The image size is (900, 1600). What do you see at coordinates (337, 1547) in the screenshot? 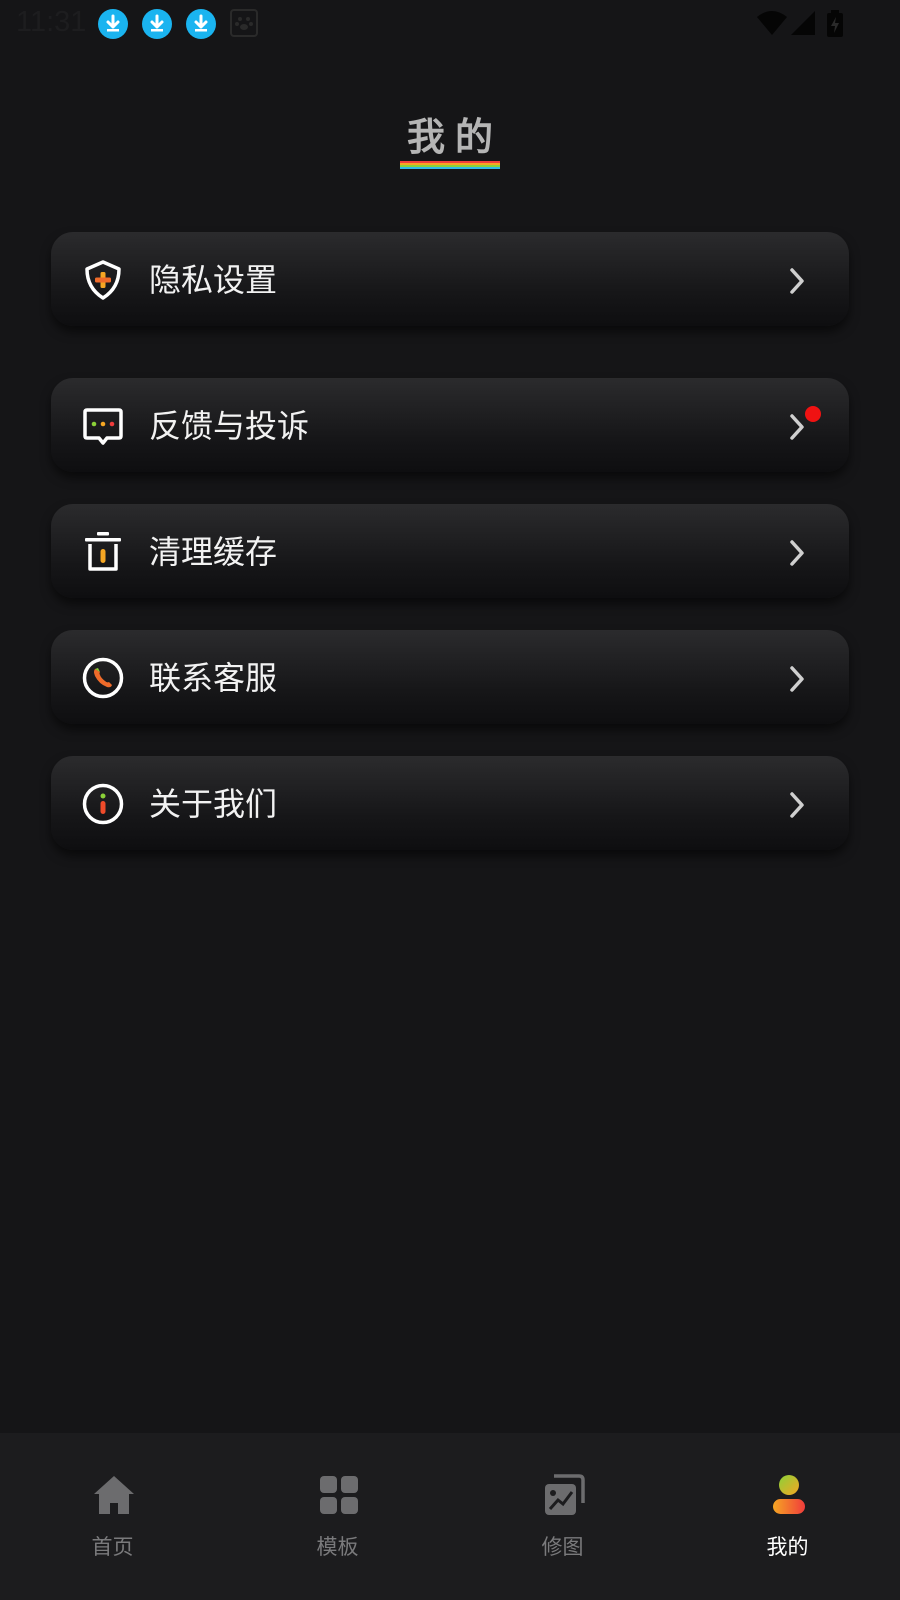
I see `nav-tab-label: 模板` at bounding box center [337, 1547].